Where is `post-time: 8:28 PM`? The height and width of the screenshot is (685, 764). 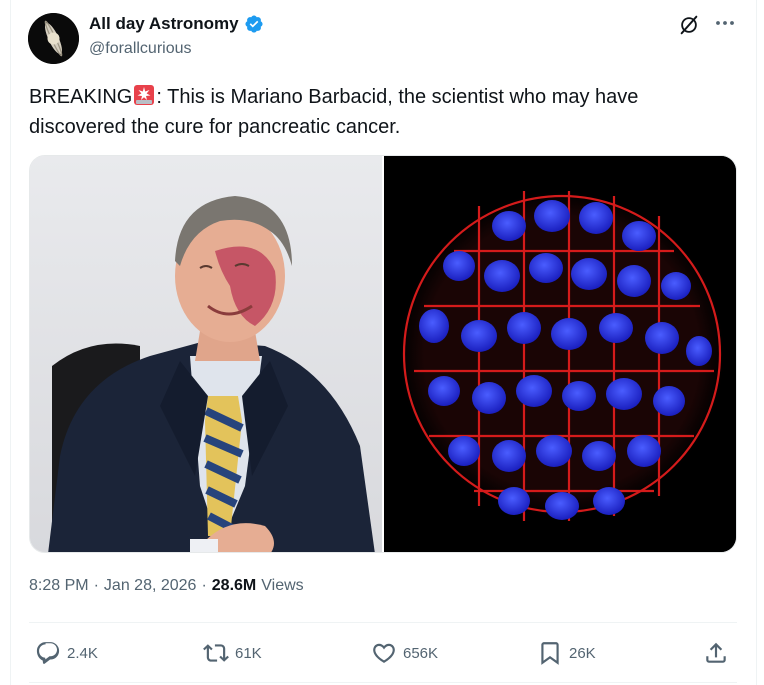
post-time: 8:28 PM is located at coordinates (59, 586).